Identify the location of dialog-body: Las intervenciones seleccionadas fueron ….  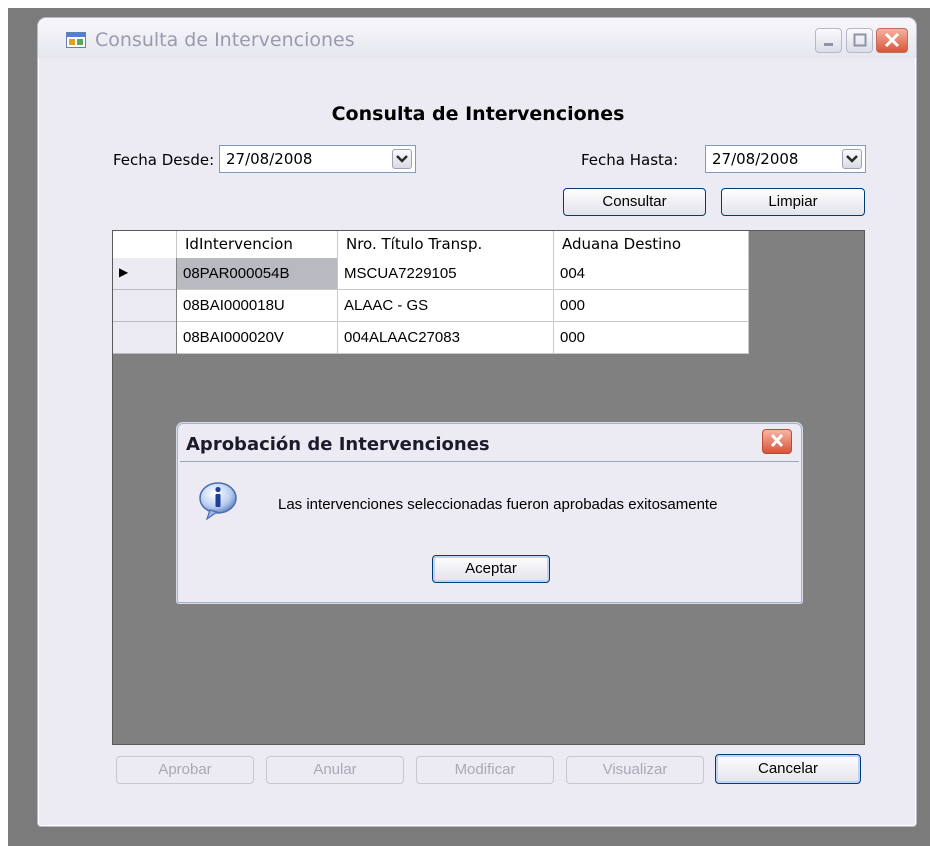
(489, 531).